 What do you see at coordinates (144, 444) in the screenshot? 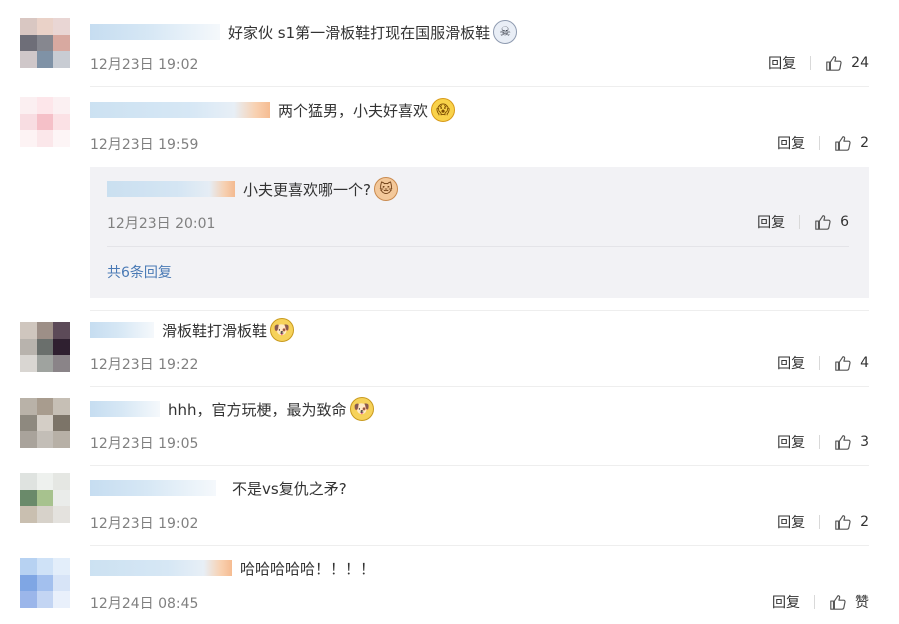
I see `comment-time: 12月23日 19:05` at bounding box center [144, 444].